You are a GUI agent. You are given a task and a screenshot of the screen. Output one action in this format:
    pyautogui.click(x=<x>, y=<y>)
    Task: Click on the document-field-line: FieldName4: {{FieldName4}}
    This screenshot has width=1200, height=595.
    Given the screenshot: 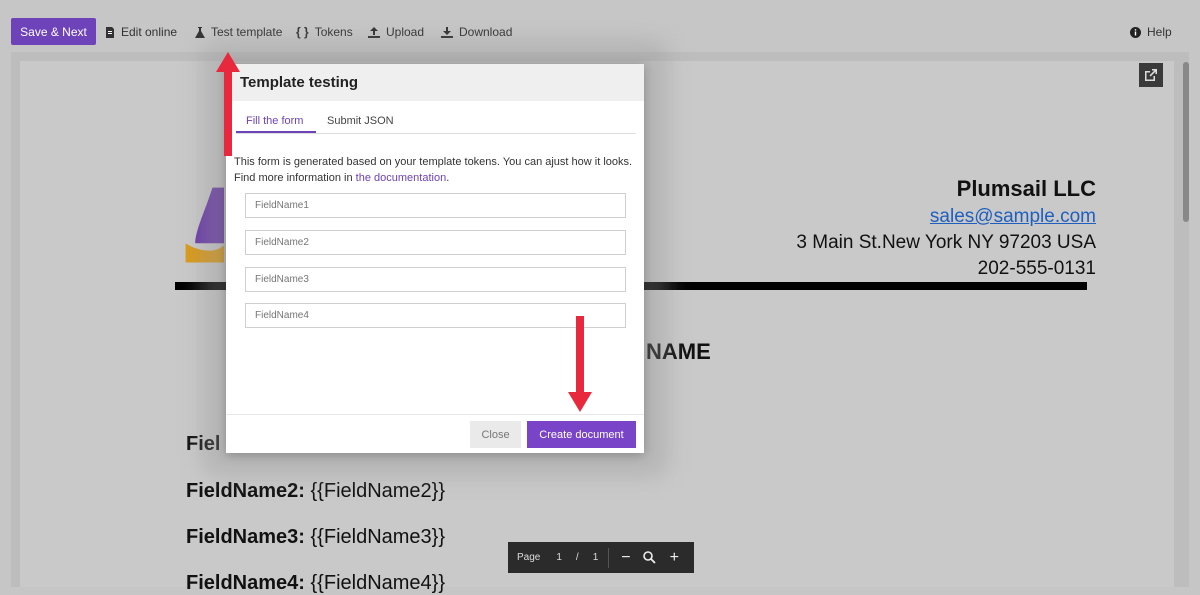 What is the action you would take?
    pyautogui.click(x=315, y=583)
    